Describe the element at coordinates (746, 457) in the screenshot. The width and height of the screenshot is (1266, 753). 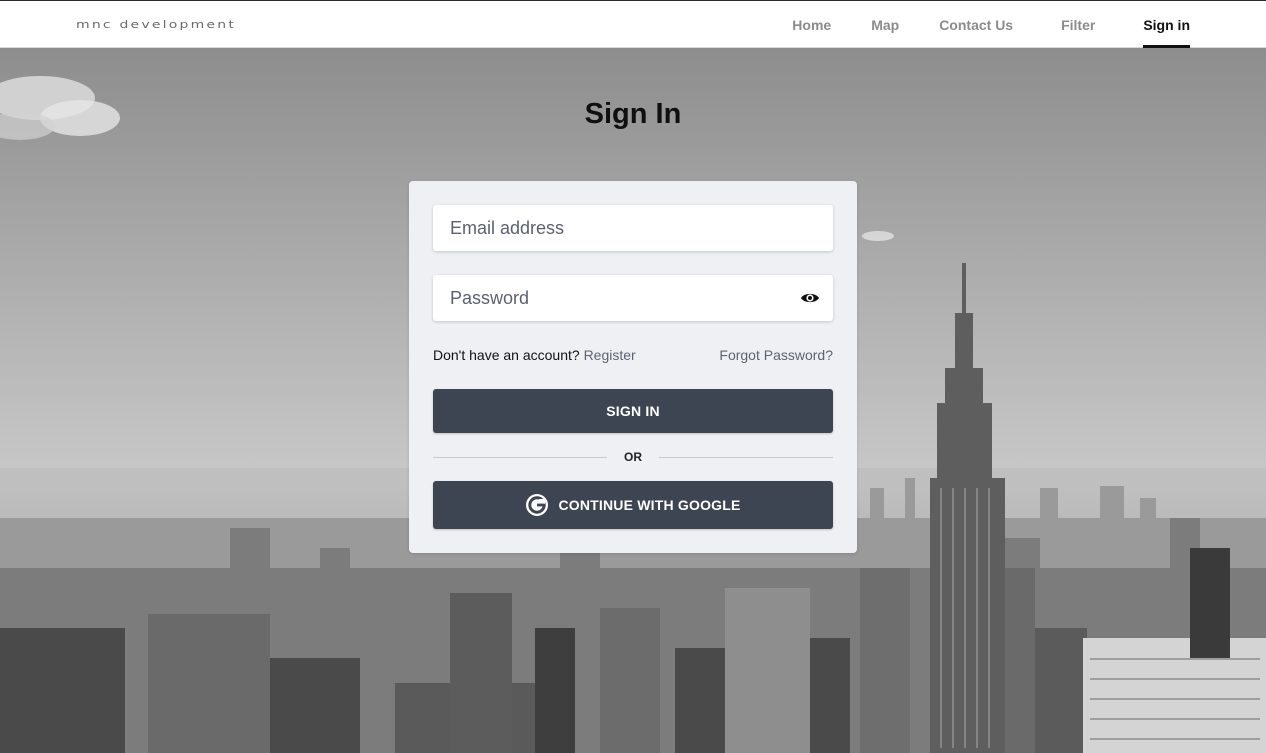
I see `divider-line-right` at that location.